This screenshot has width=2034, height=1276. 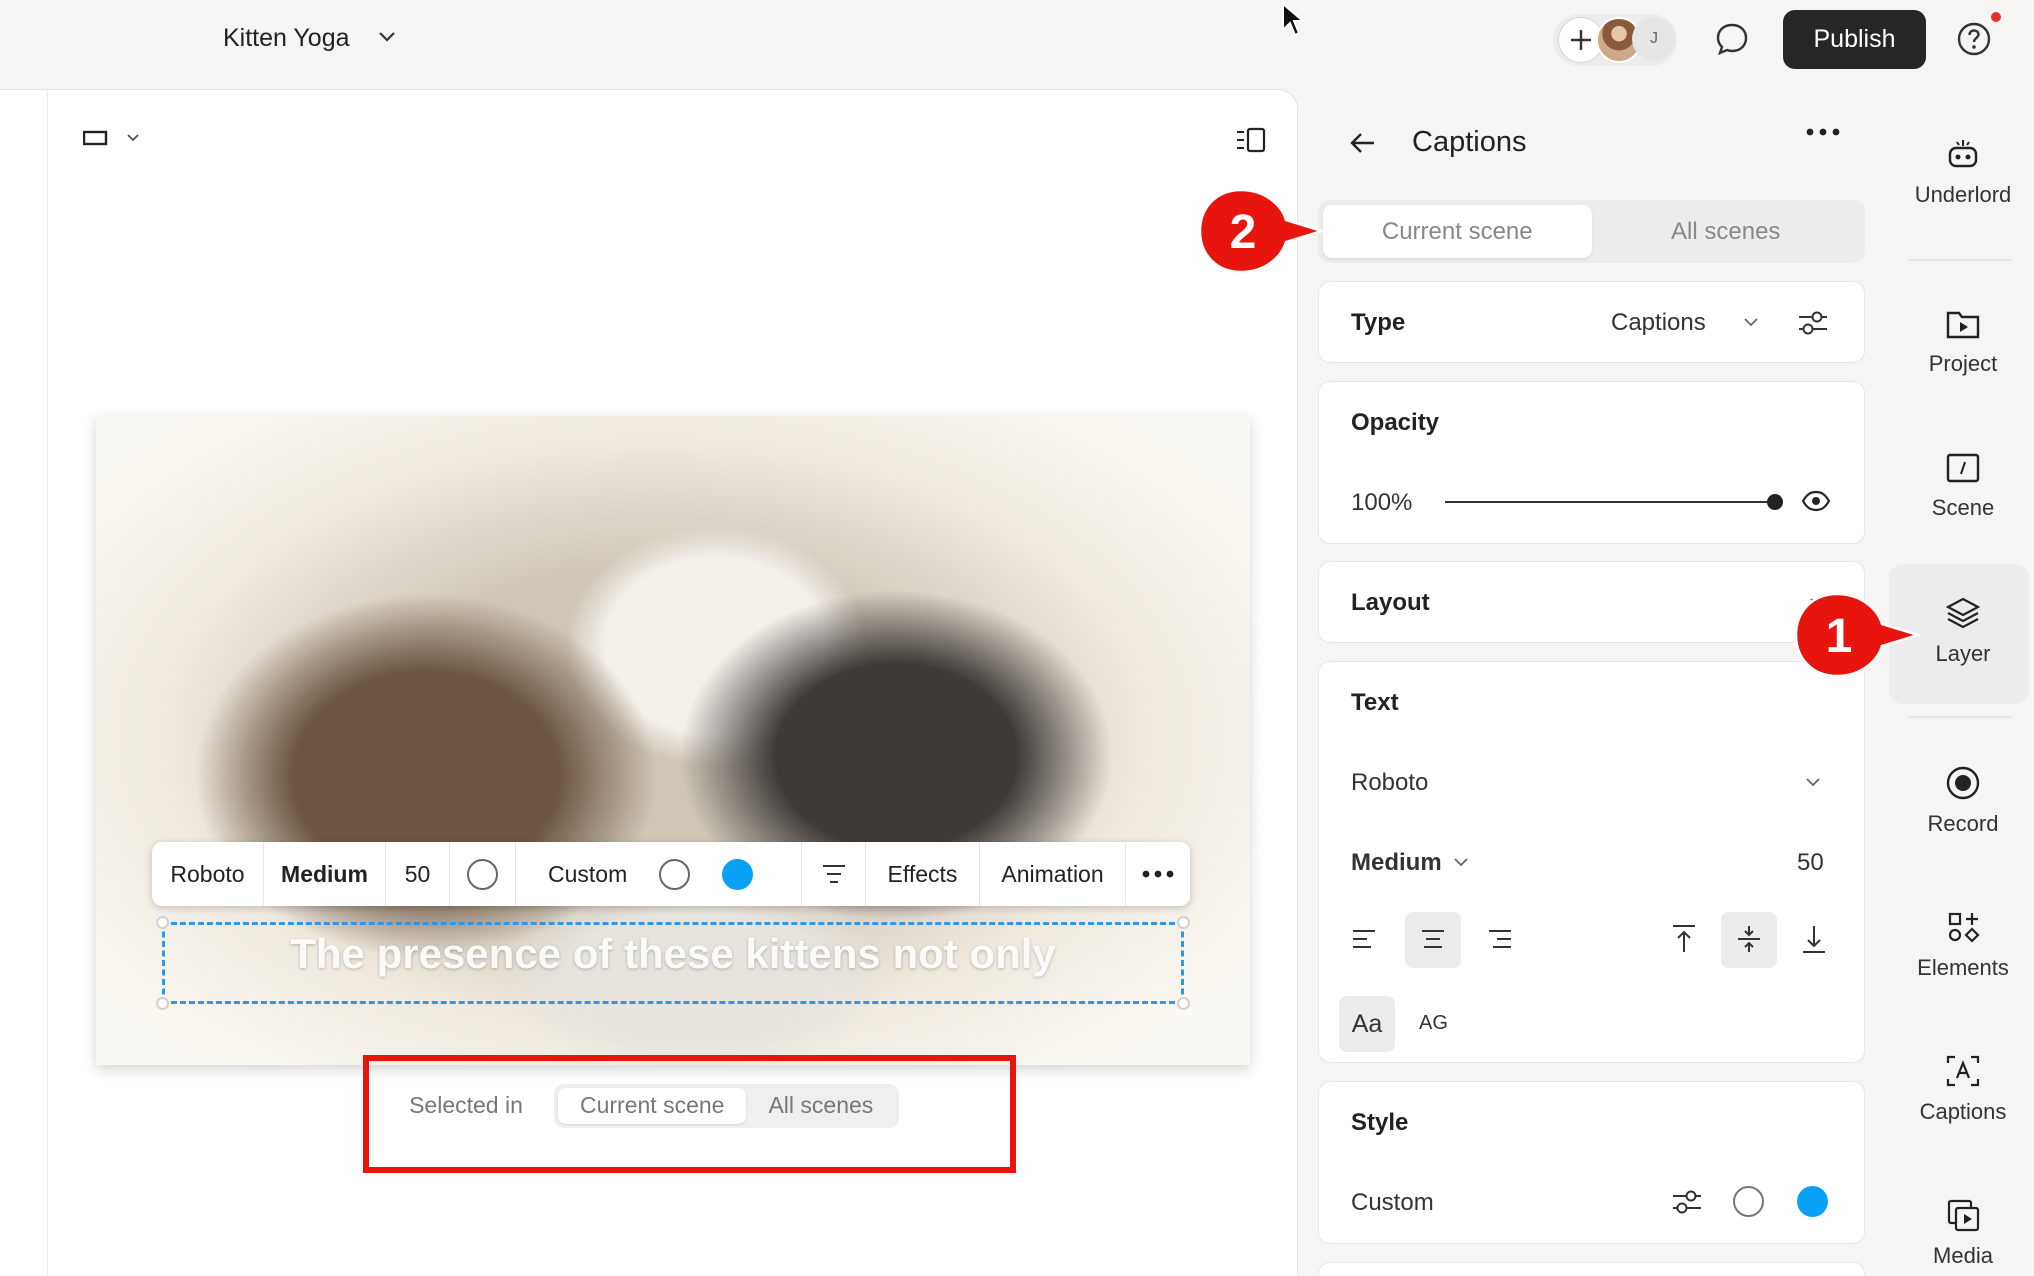 What do you see at coordinates (1395, 422) in the screenshot?
I see `opacity-label: Opacity` at bounding box center [1395, 422].